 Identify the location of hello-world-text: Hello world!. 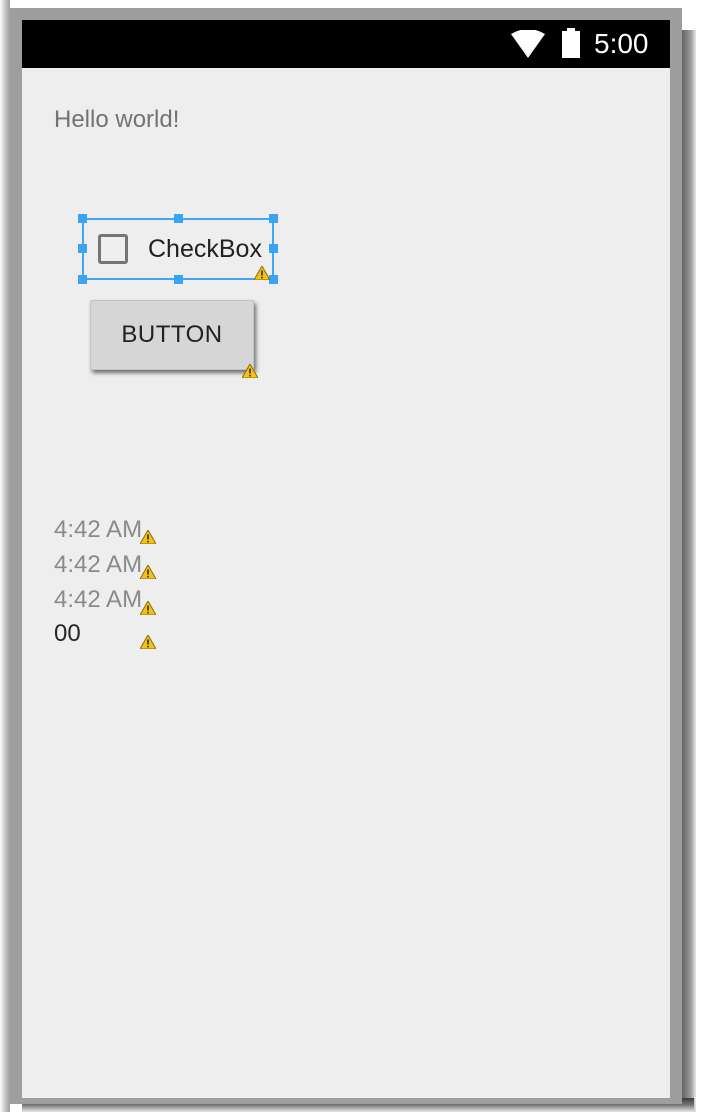
(116, 120).